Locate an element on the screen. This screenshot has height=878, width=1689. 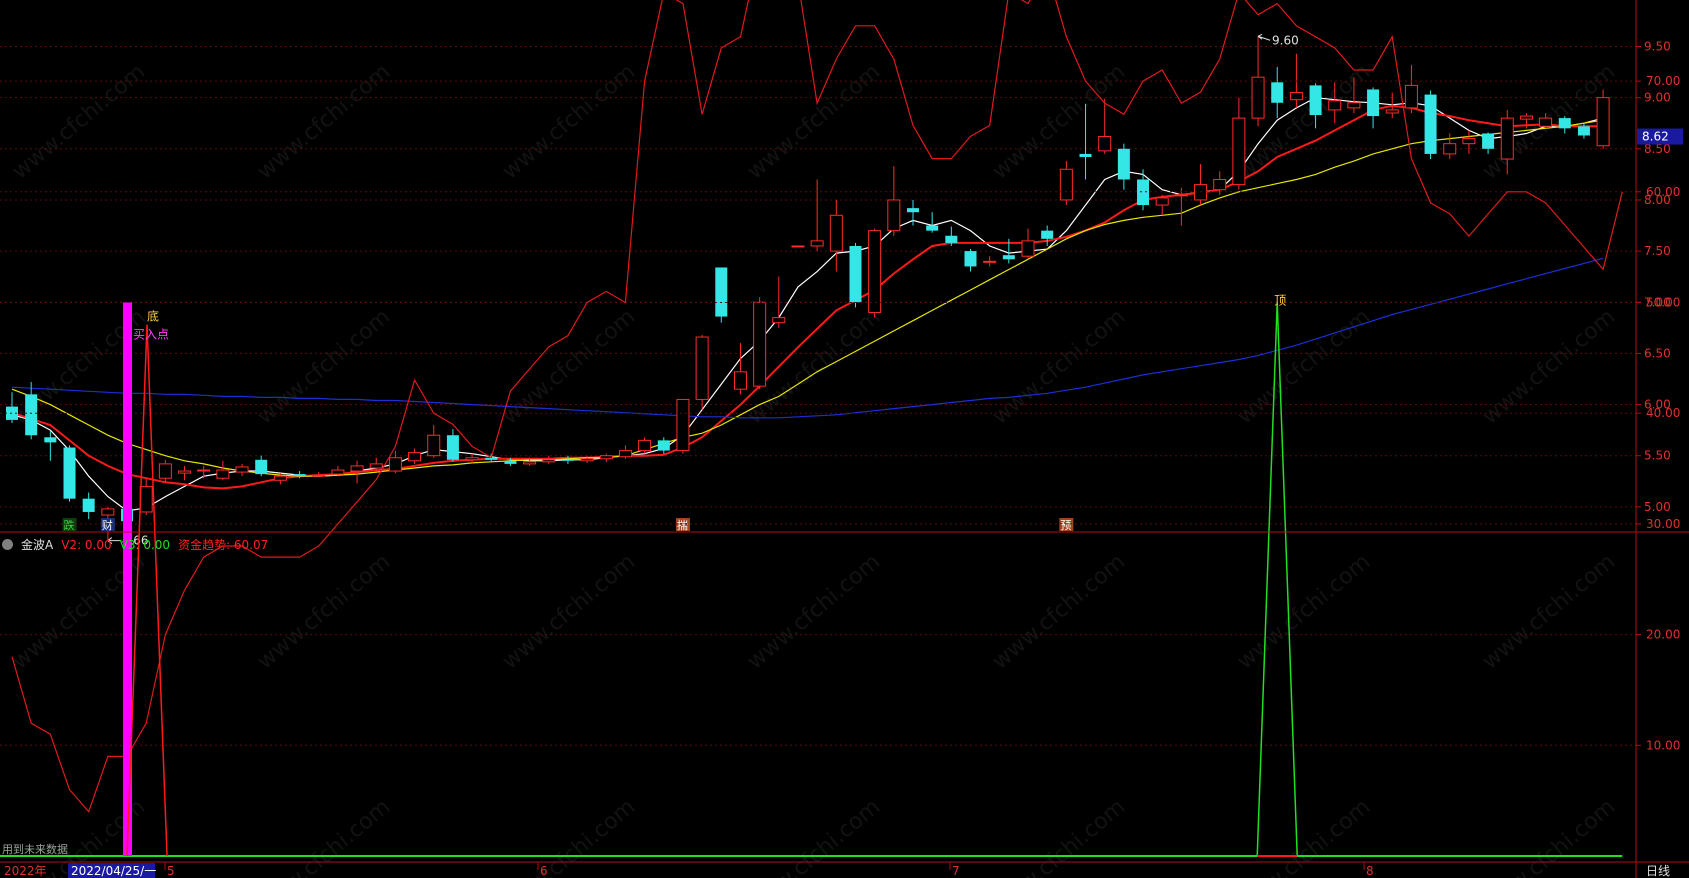
price-tick-label: 5.00 is located at coordinates (1657, 507).